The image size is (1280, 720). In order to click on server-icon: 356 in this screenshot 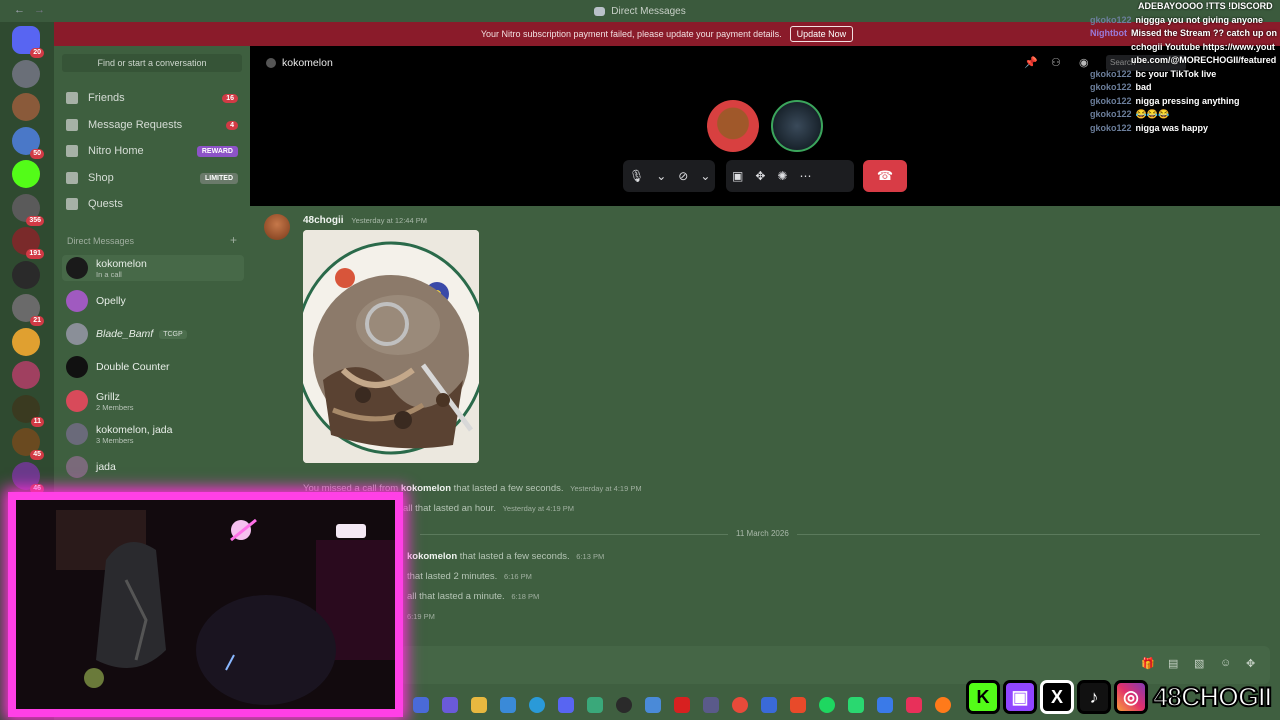, I will do `click(28, 209)`.